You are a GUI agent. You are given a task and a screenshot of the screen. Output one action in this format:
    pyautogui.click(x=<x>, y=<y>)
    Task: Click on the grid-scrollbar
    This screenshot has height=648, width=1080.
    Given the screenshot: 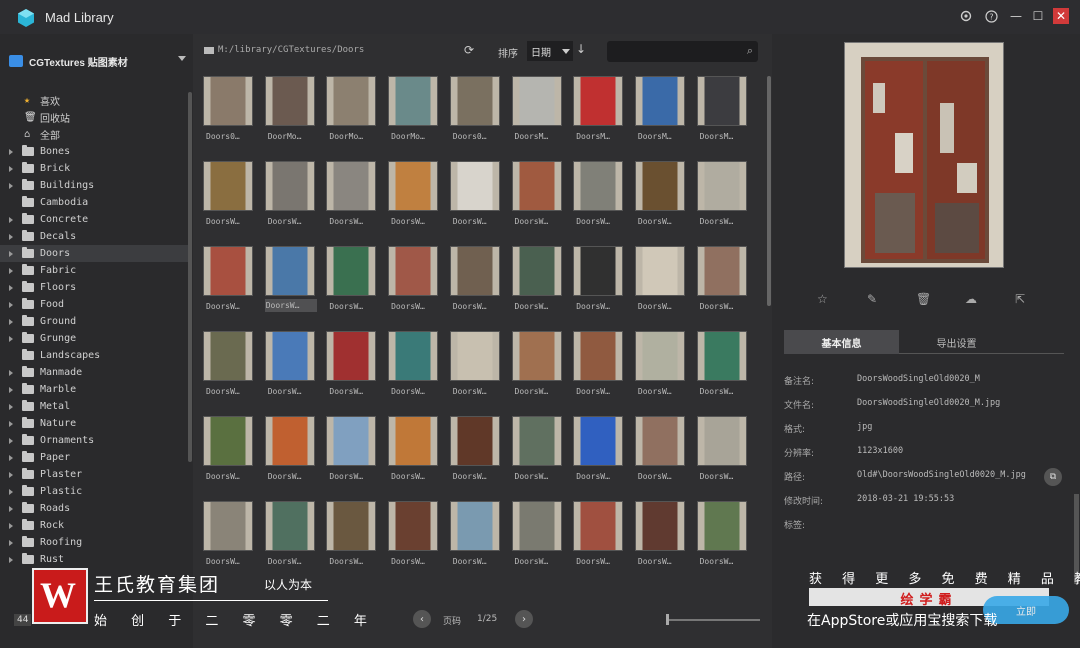 What is the action you would take?
    pyautogui.click(x=769, y=191)
    